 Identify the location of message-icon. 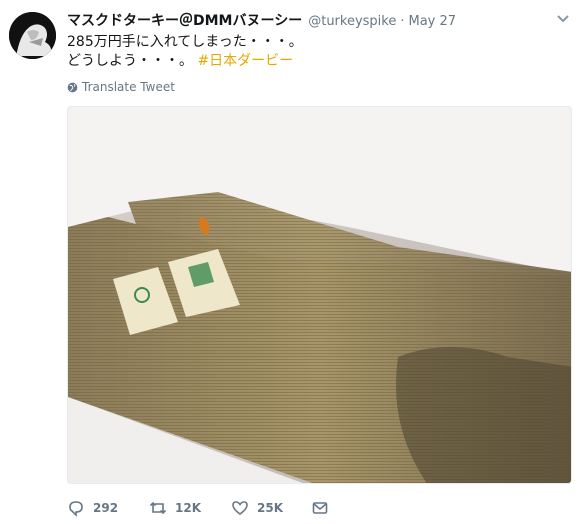
(320, 508).